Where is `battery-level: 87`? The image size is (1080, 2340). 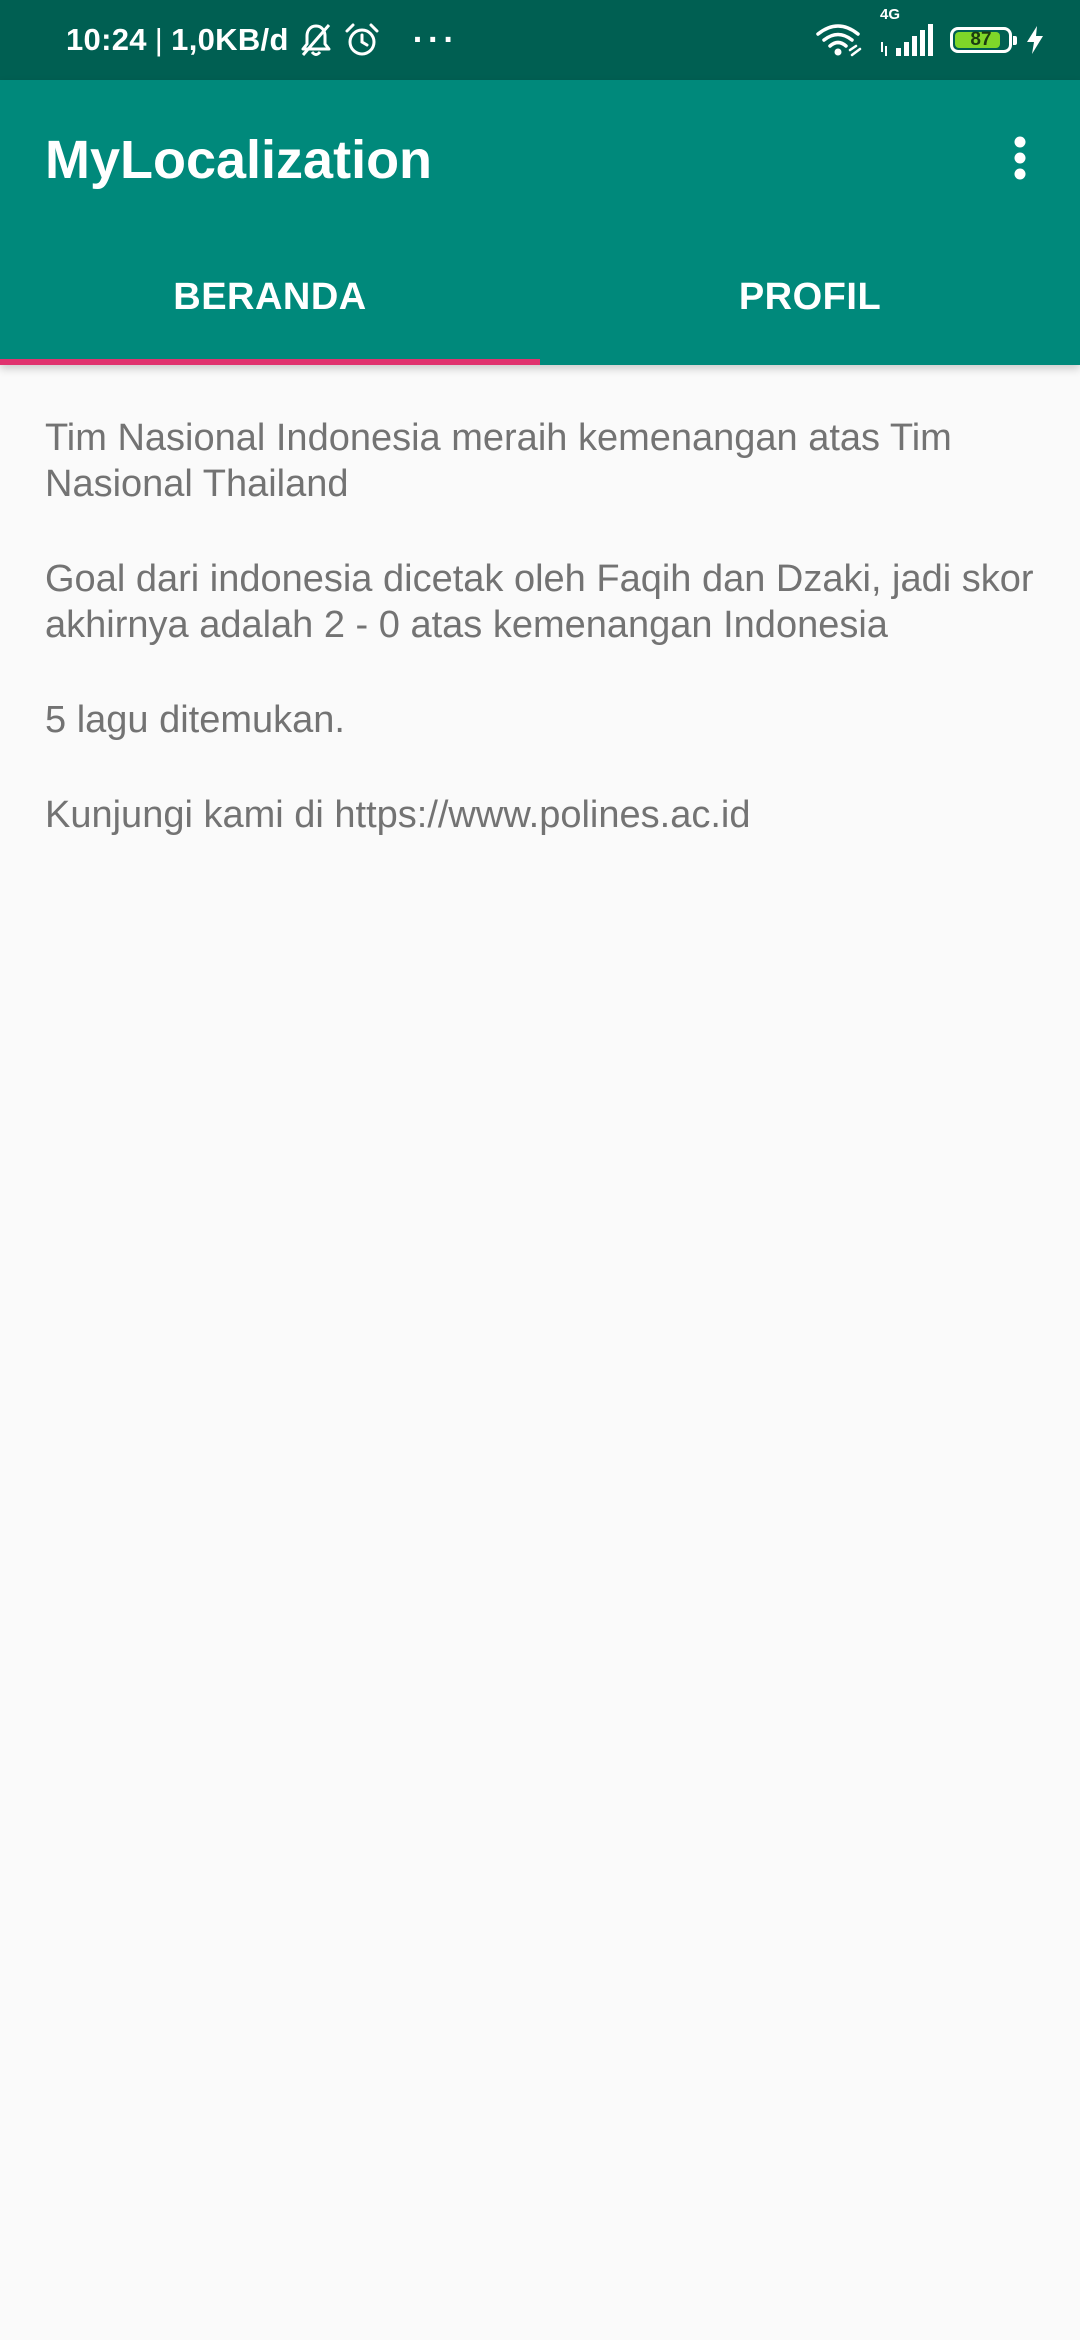 battery-level: 87 is located at coordinates (981, 39).